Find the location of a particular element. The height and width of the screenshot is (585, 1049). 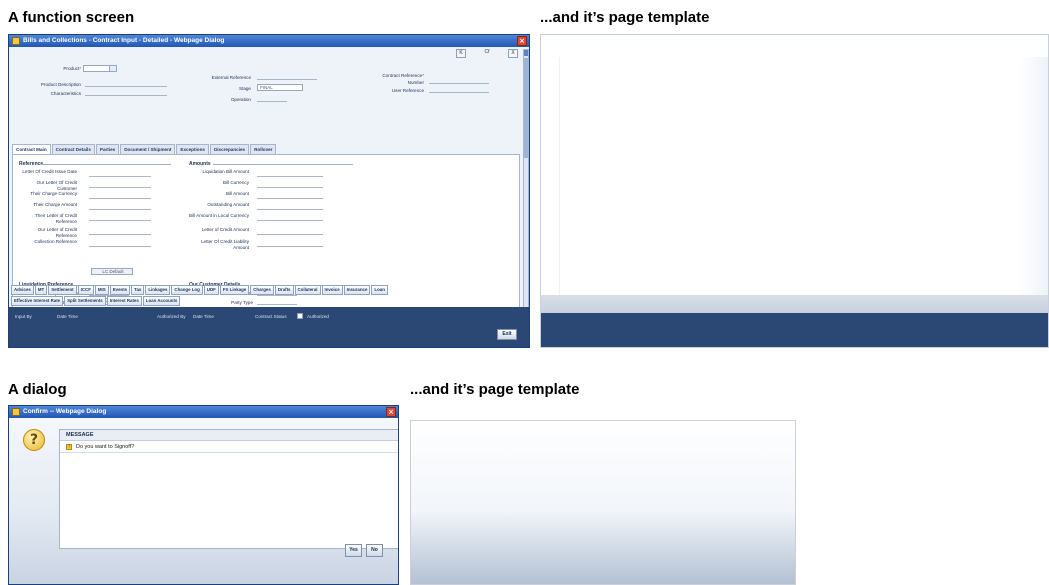

tab-1: Contract Details is located at coordinates (73, 149).